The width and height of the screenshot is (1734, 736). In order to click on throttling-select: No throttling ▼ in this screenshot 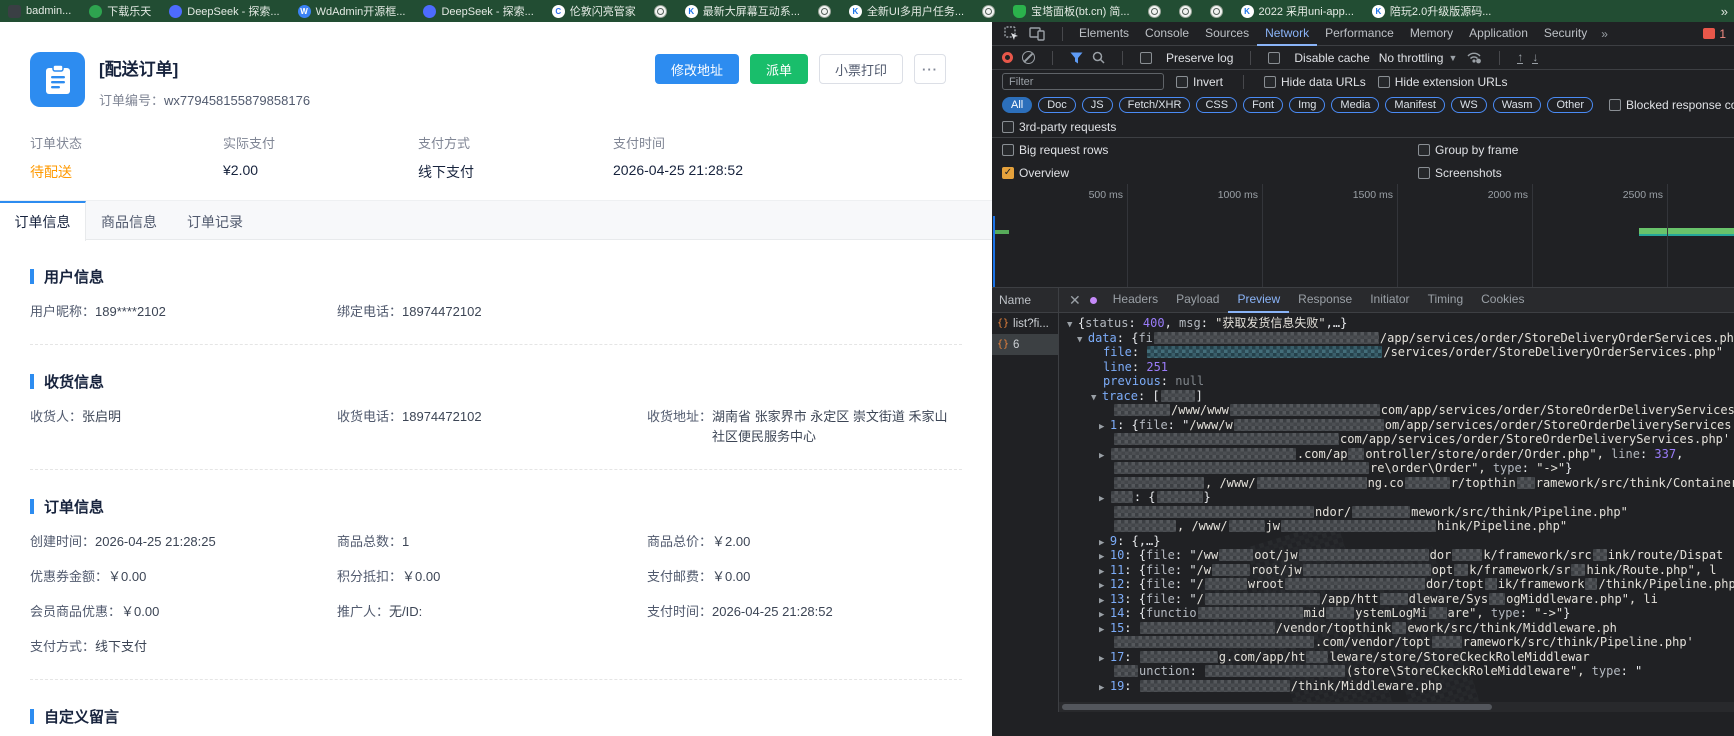, I will do `click(1418, 58)`.